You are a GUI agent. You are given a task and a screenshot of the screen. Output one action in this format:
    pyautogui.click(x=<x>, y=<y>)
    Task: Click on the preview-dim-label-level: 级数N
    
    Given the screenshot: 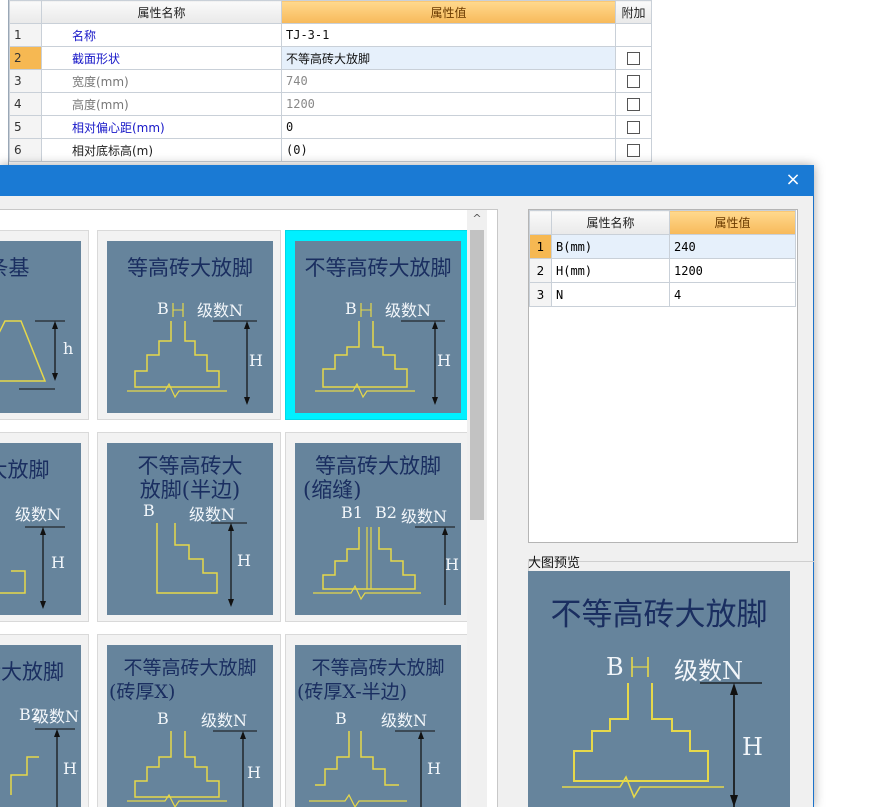 What is the action you would take?
    pyautogui.click(x=708, y=671)
    